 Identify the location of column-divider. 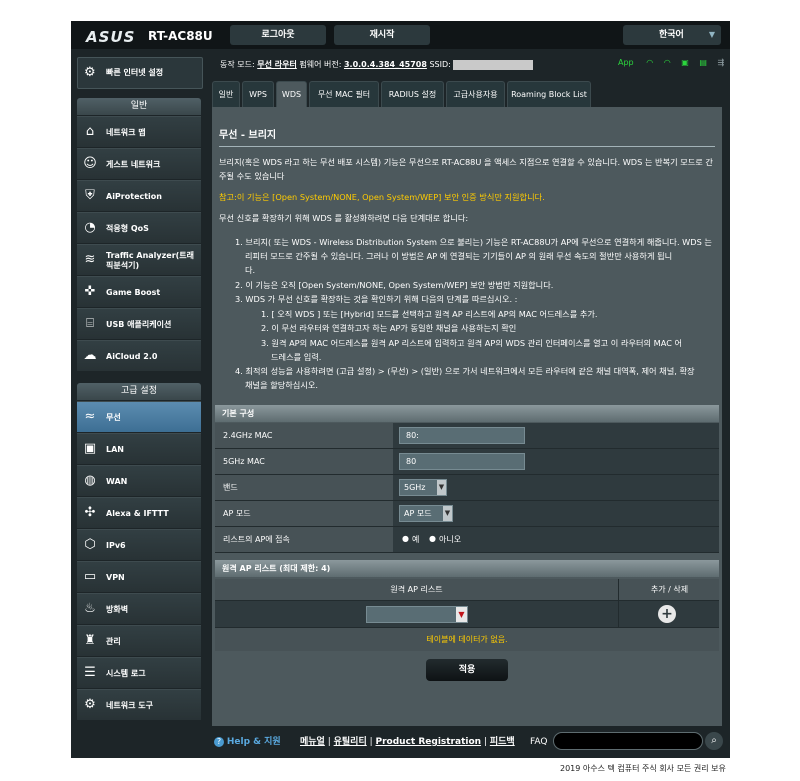
(618, 614).